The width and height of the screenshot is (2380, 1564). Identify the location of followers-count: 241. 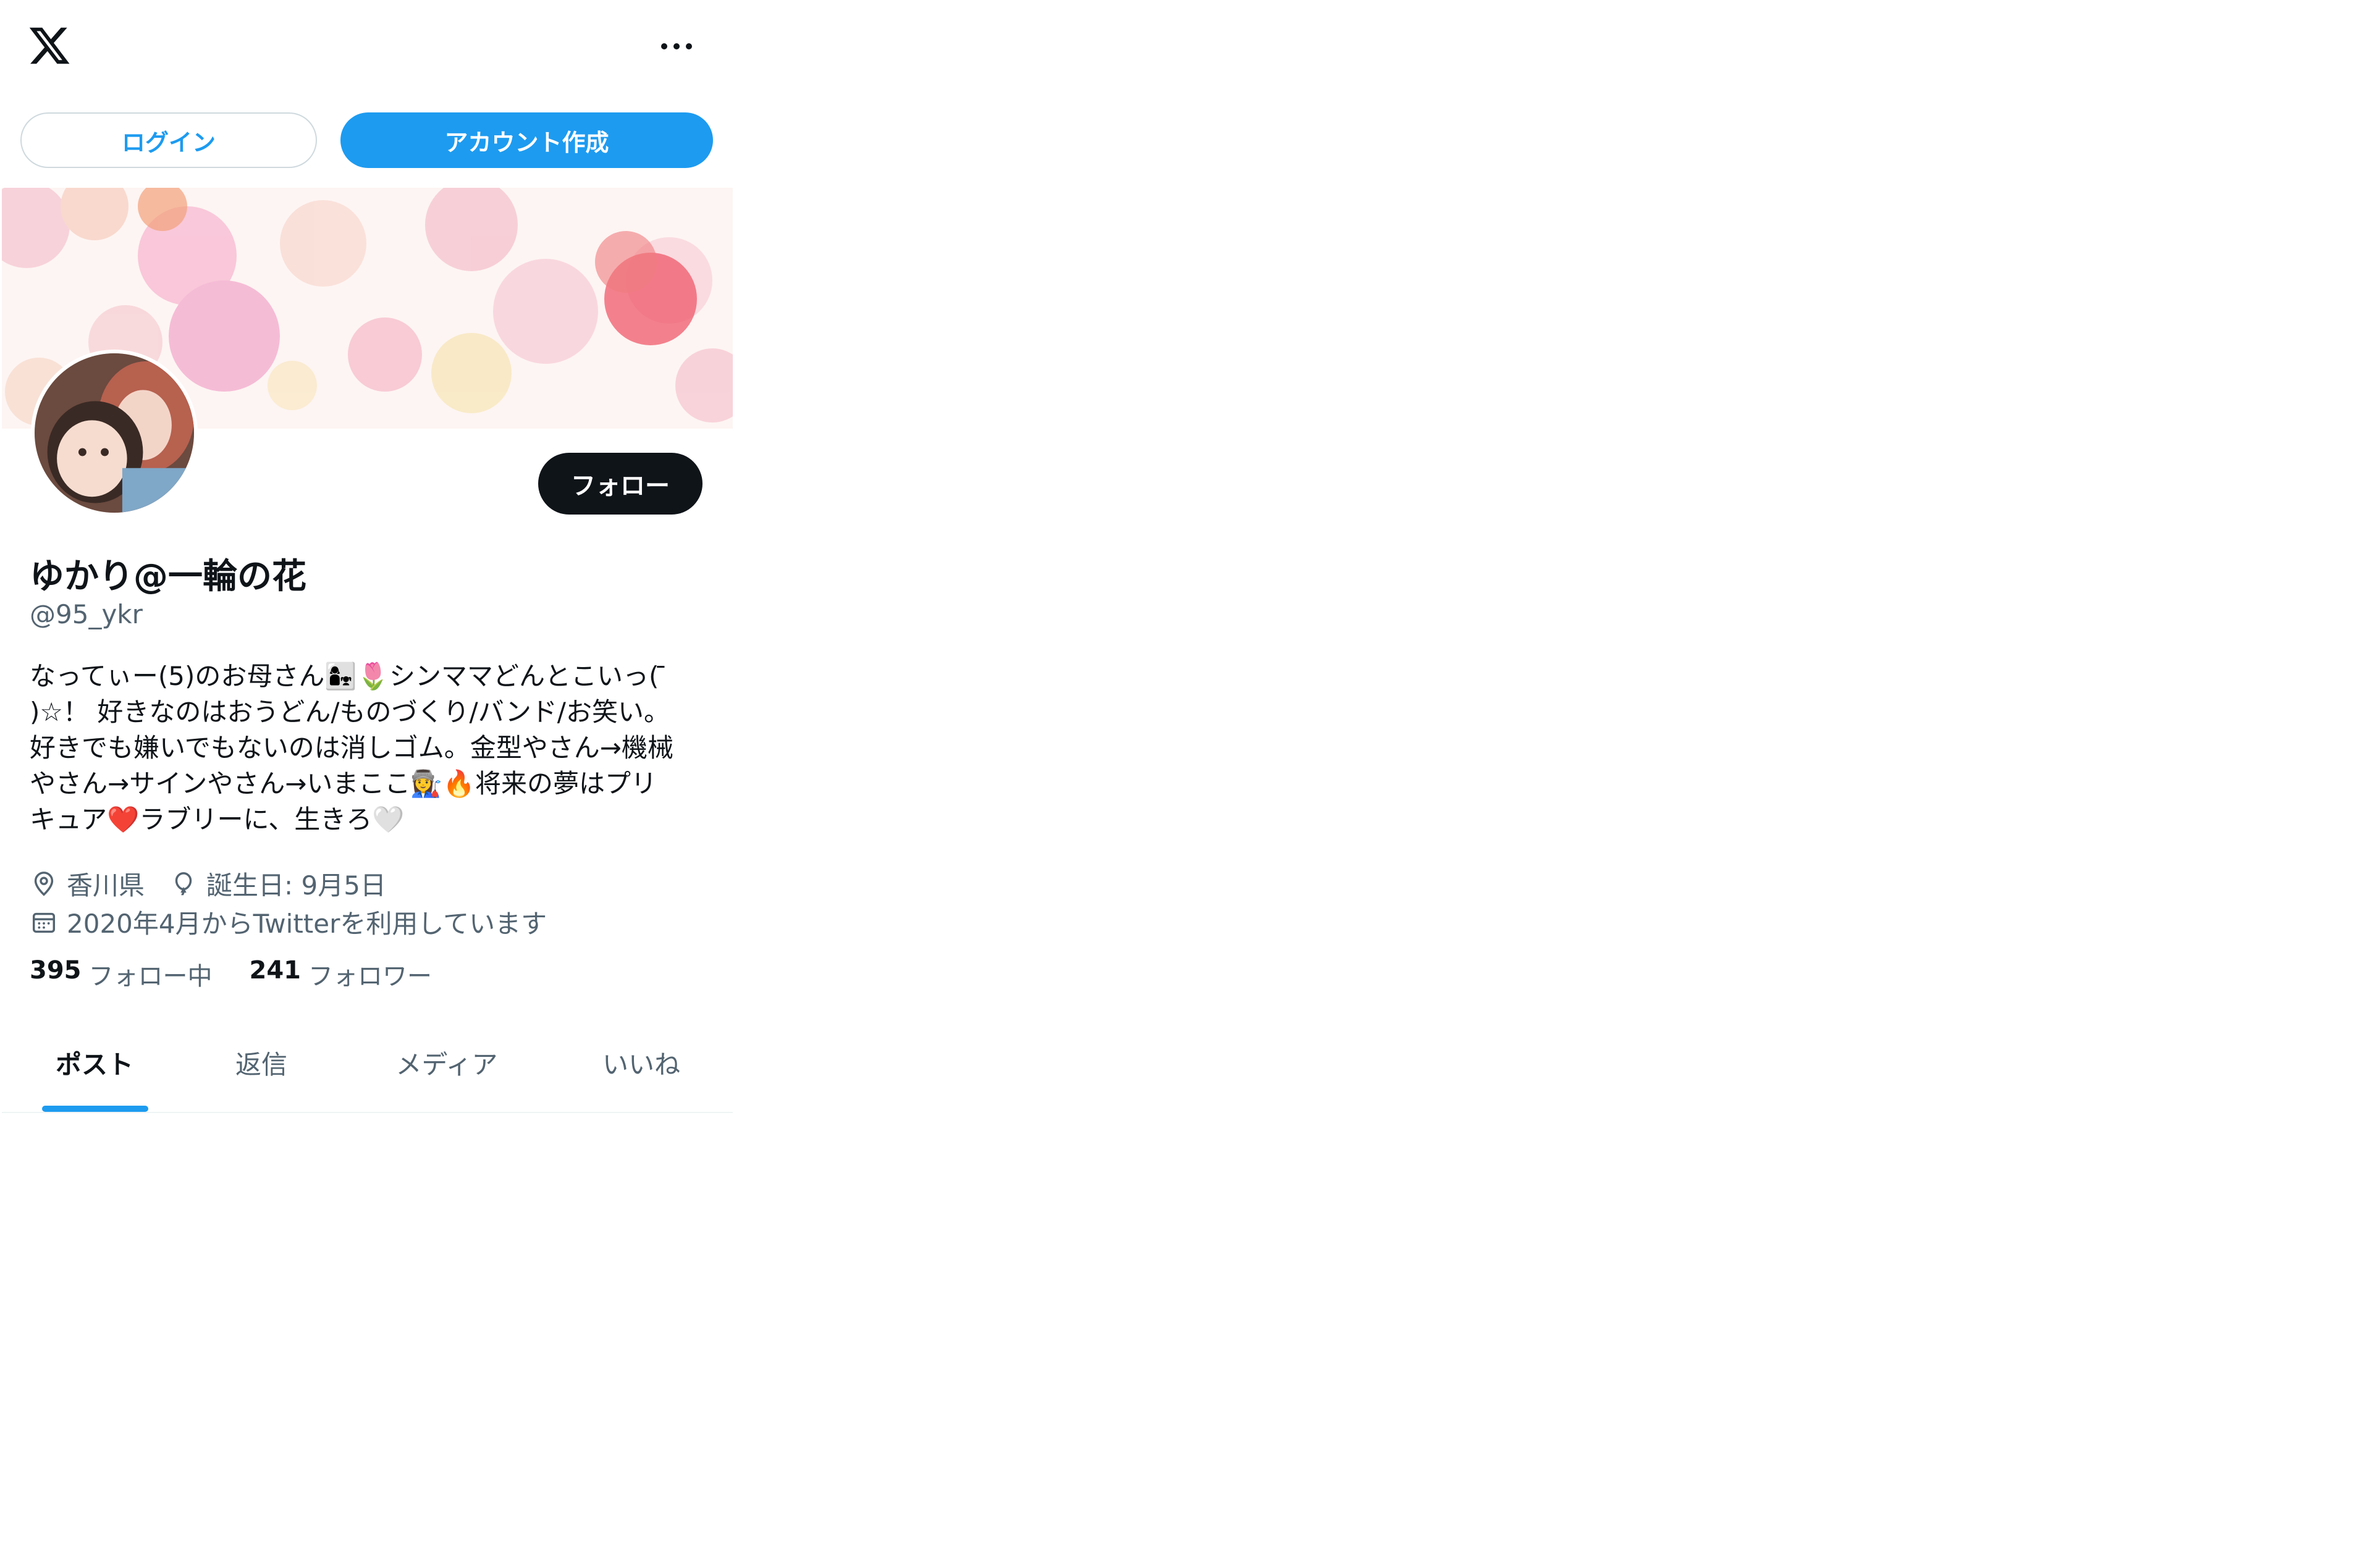
(275, 970).